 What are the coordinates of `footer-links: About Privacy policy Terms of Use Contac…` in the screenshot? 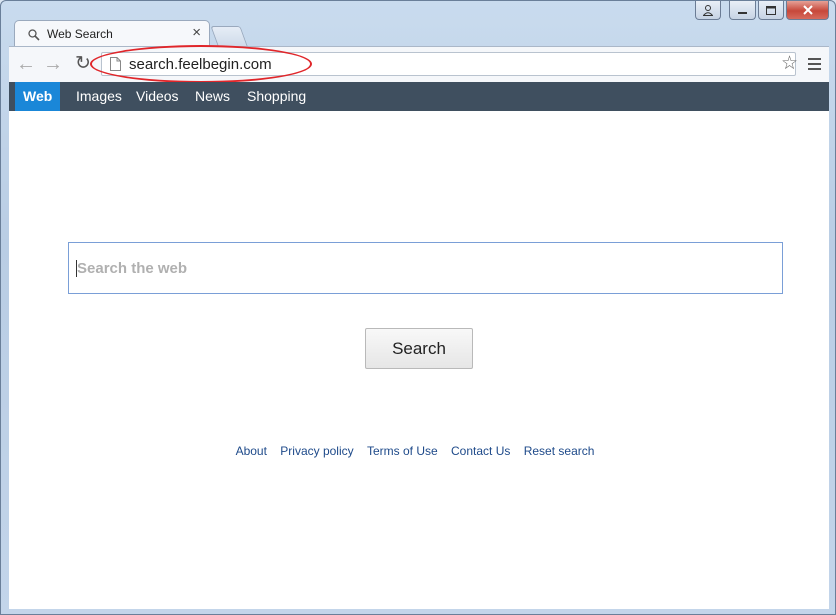 It's located at (415, 451).